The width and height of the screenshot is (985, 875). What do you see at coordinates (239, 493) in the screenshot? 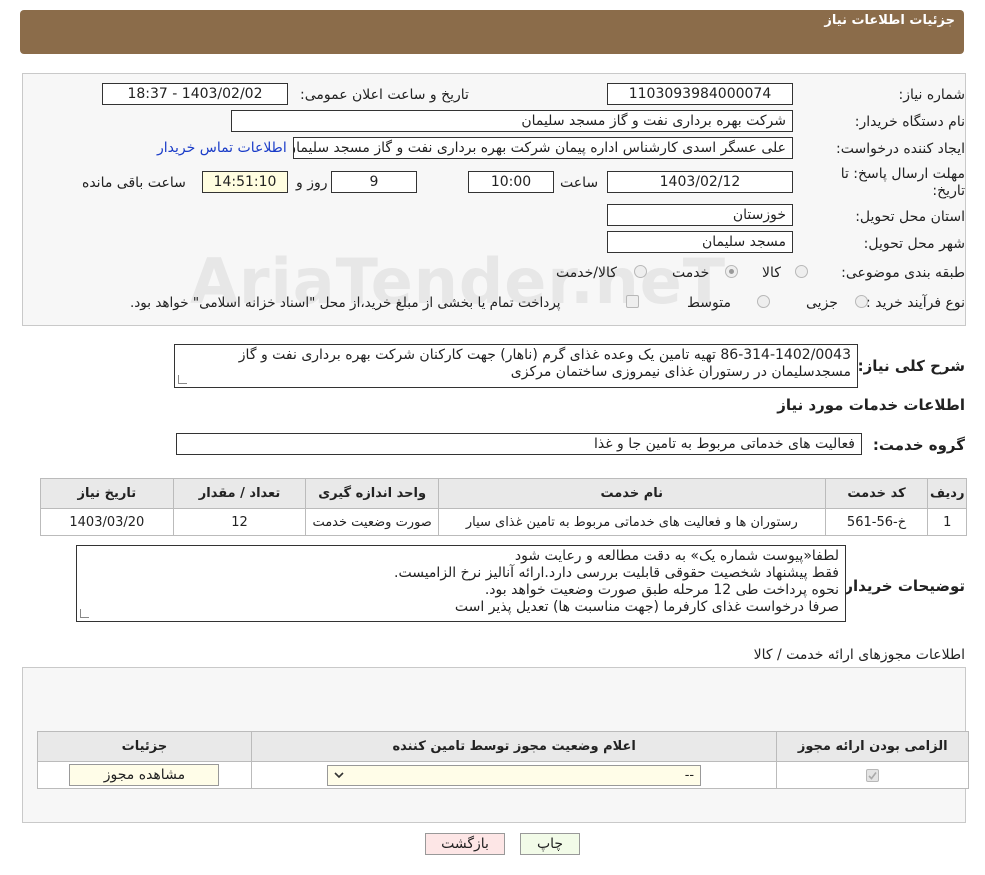
I see `col-qty-header: تعداد / مقدار` at bounding box center [239, 493].